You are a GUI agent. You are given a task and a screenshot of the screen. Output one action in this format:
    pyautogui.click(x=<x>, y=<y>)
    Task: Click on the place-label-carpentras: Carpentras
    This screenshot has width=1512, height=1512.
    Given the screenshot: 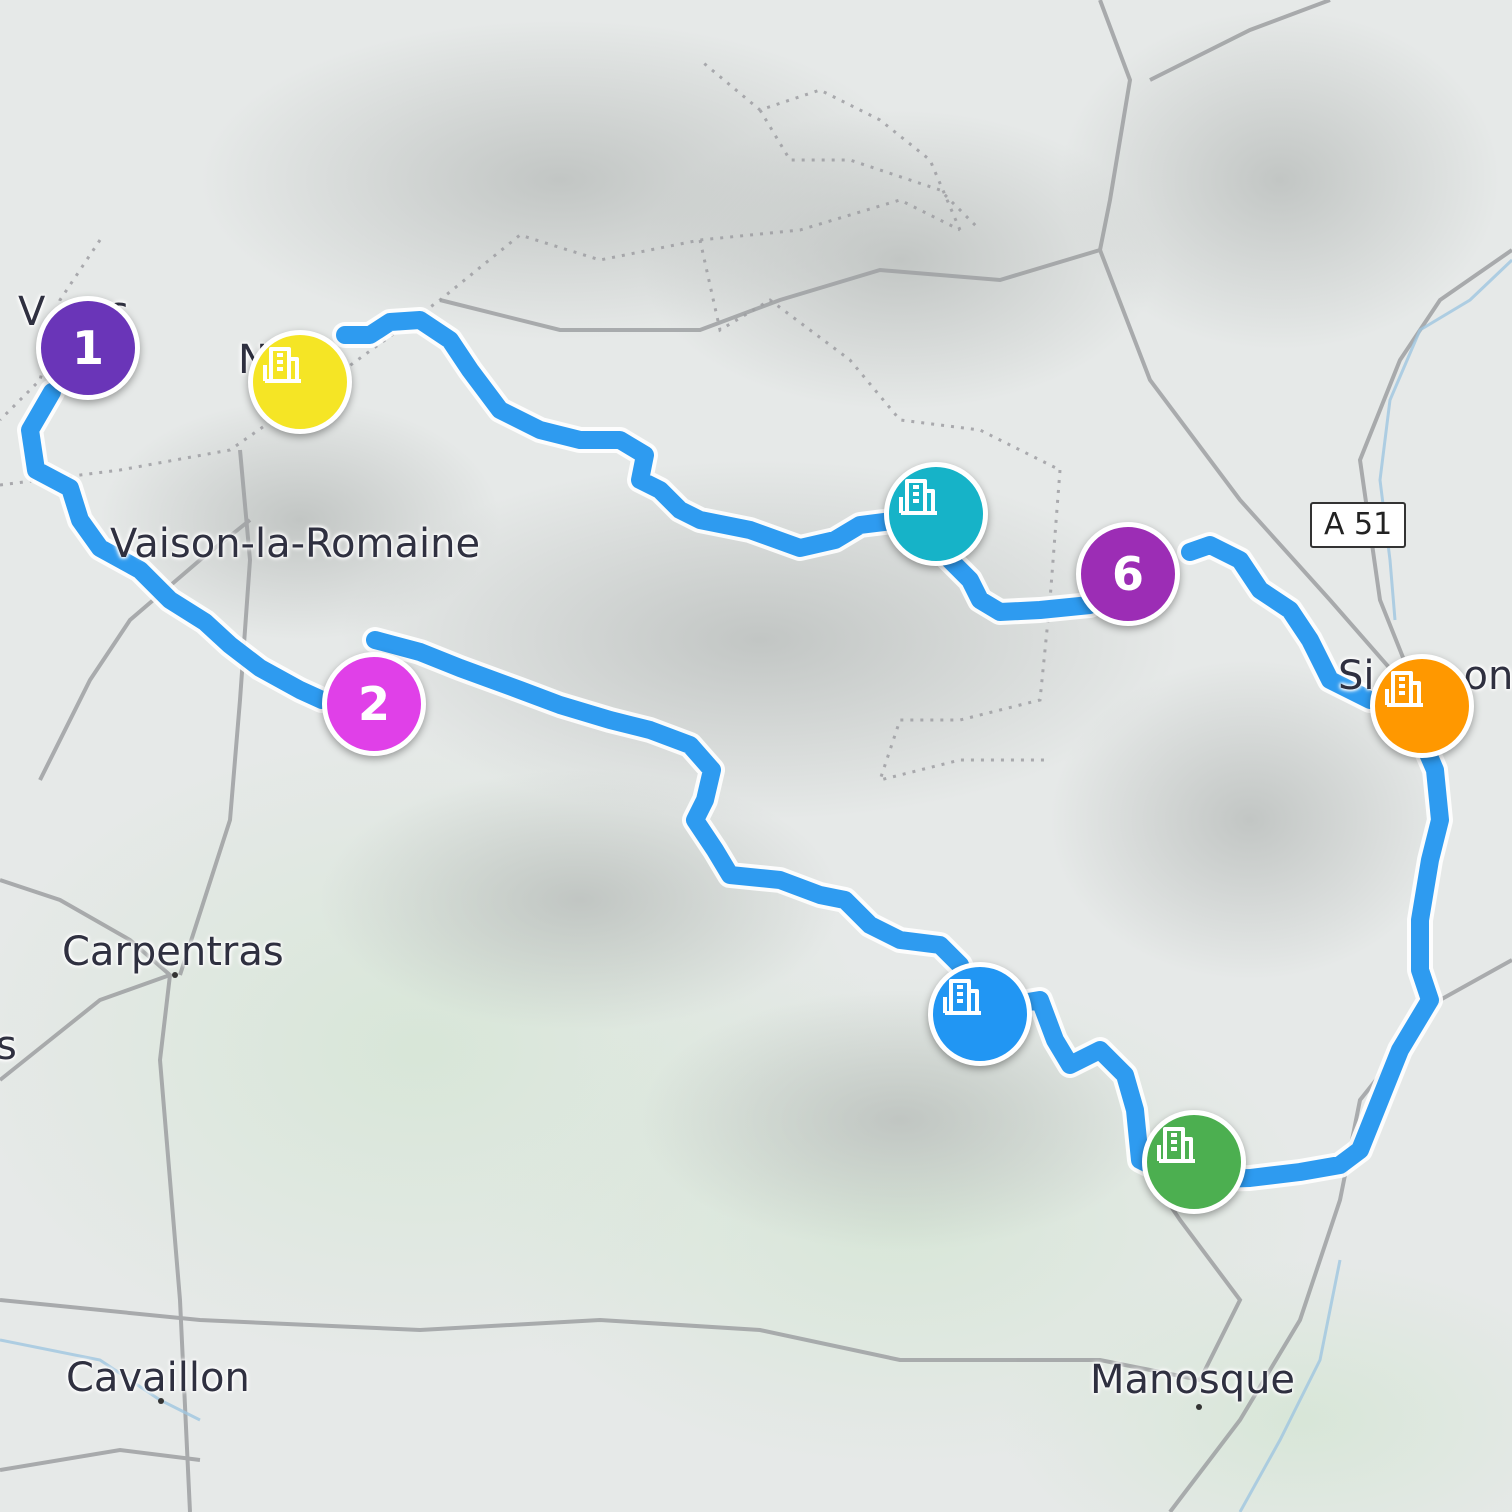 What is the action you would take?
    pyautogui.click(x=173, y=952)
    